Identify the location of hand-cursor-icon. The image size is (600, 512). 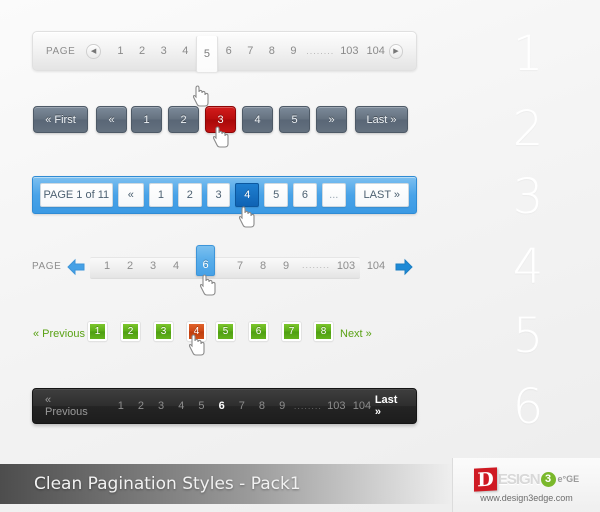
(201, 96).